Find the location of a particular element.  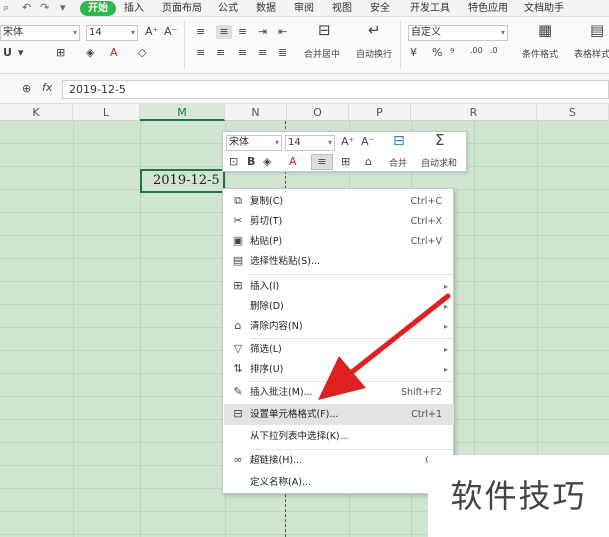

watermark: 软件技巧 is located at coordinates (518, 496).